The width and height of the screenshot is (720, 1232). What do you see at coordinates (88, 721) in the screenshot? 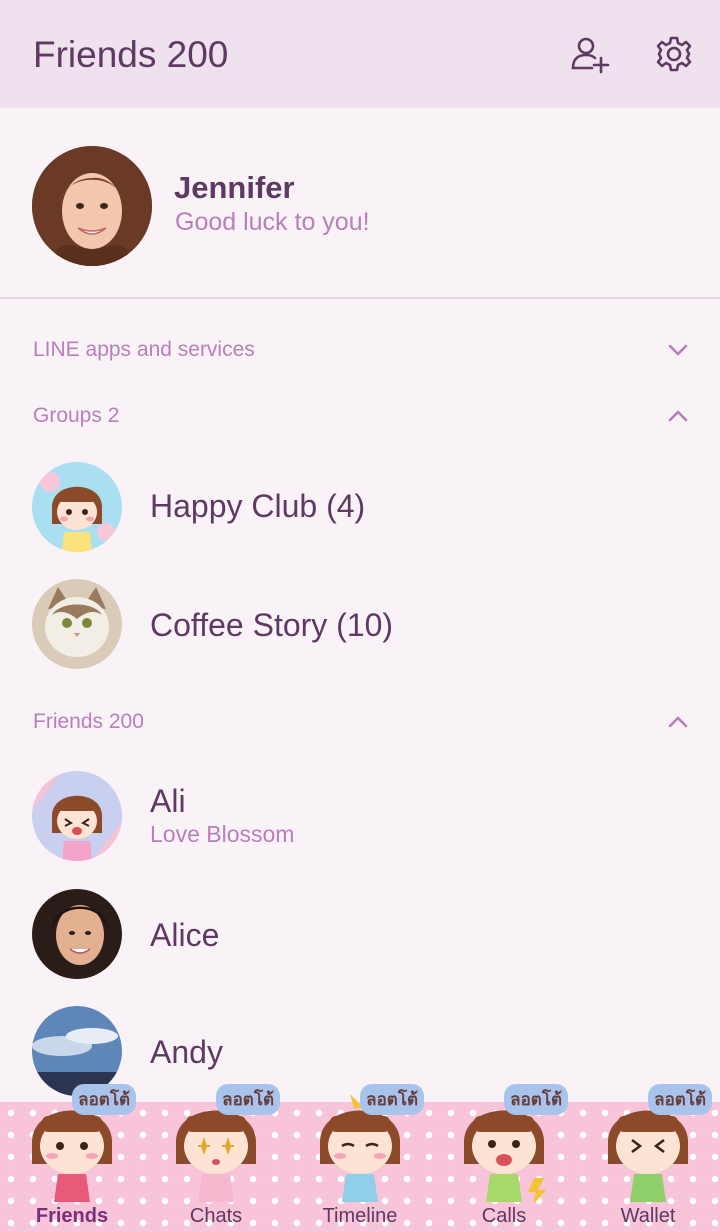
I see `section-label: Friends 200` at bounding box center [88, 721].